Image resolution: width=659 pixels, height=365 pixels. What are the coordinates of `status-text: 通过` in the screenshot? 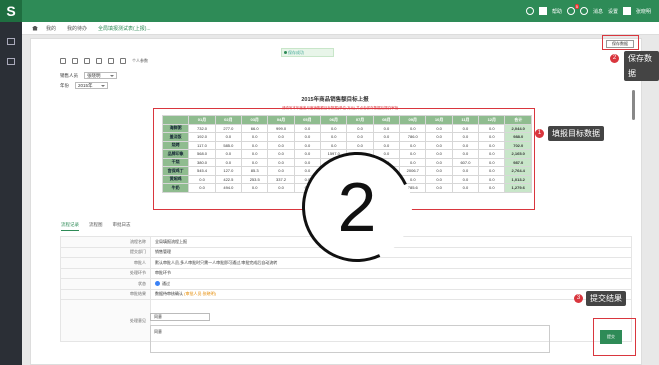 It's located at (166, 283).